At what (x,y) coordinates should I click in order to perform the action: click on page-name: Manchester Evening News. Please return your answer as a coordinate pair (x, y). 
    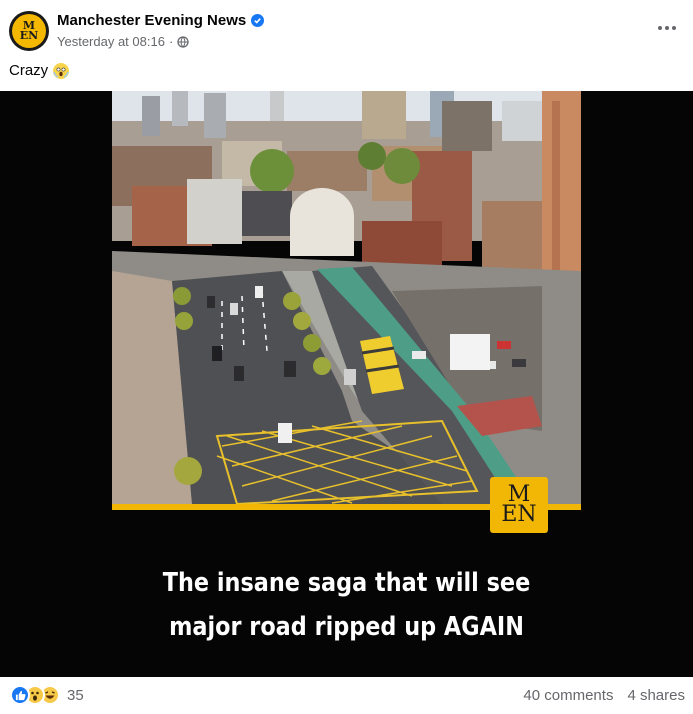
    Looking at the image, I should click on (151, 20).